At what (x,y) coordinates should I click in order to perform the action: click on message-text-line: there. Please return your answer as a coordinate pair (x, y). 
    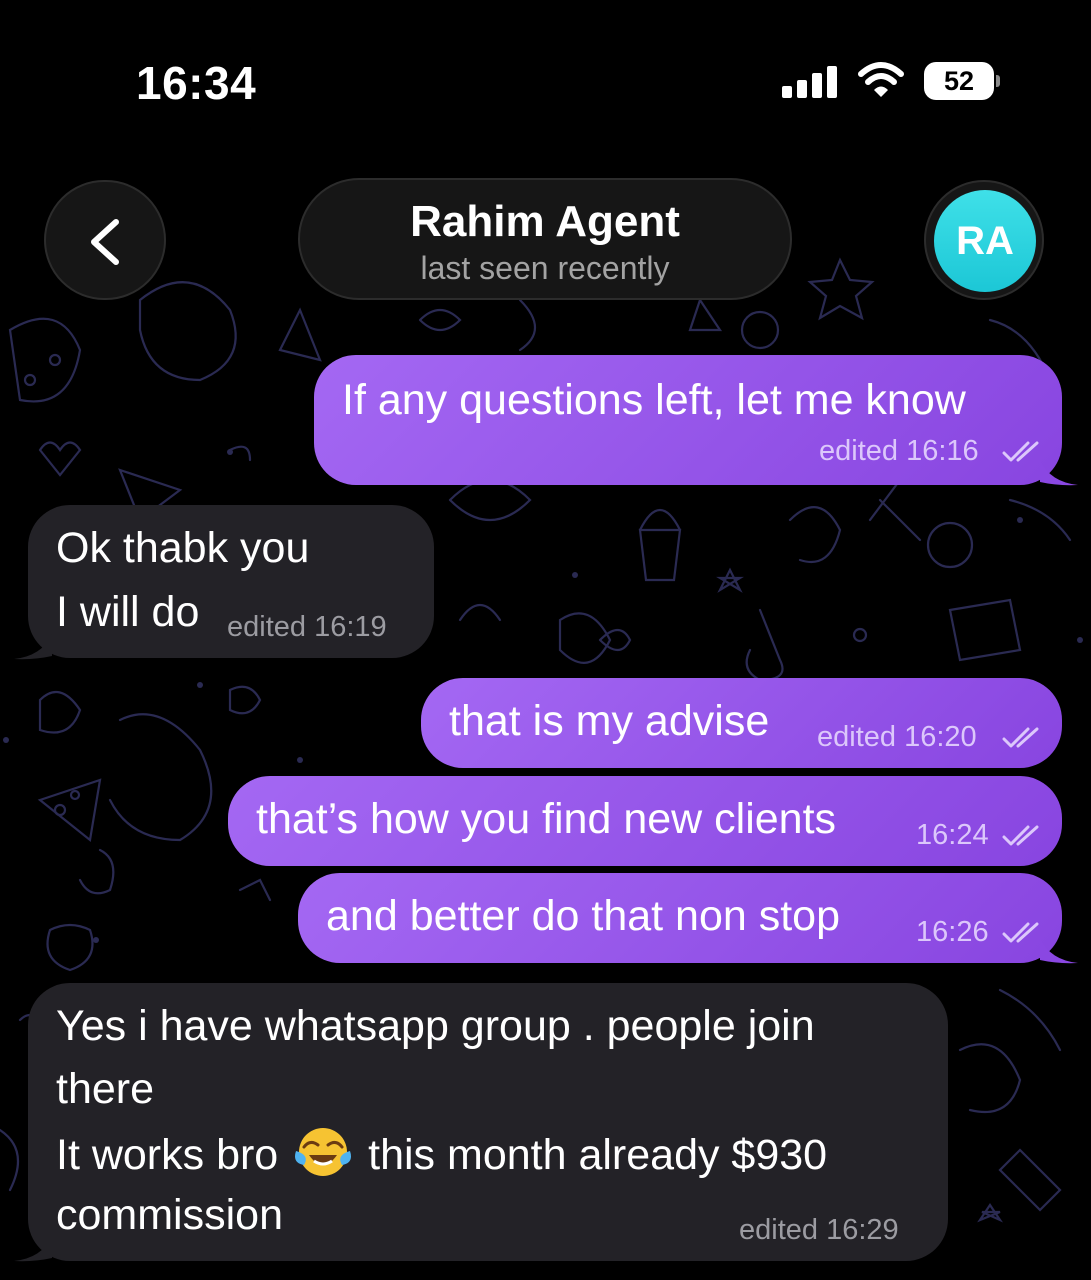
    Looking at the image, I should click on (105, 1089).